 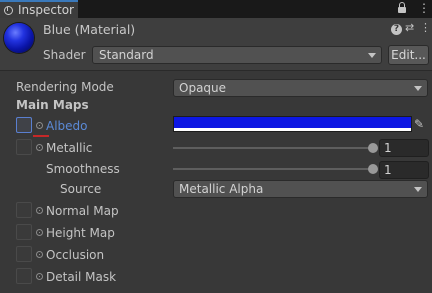 What do you see at coordinates (39, 254) in the screenshot?
I see `occlusion-picker-icon` at bounding box center [39, 254].